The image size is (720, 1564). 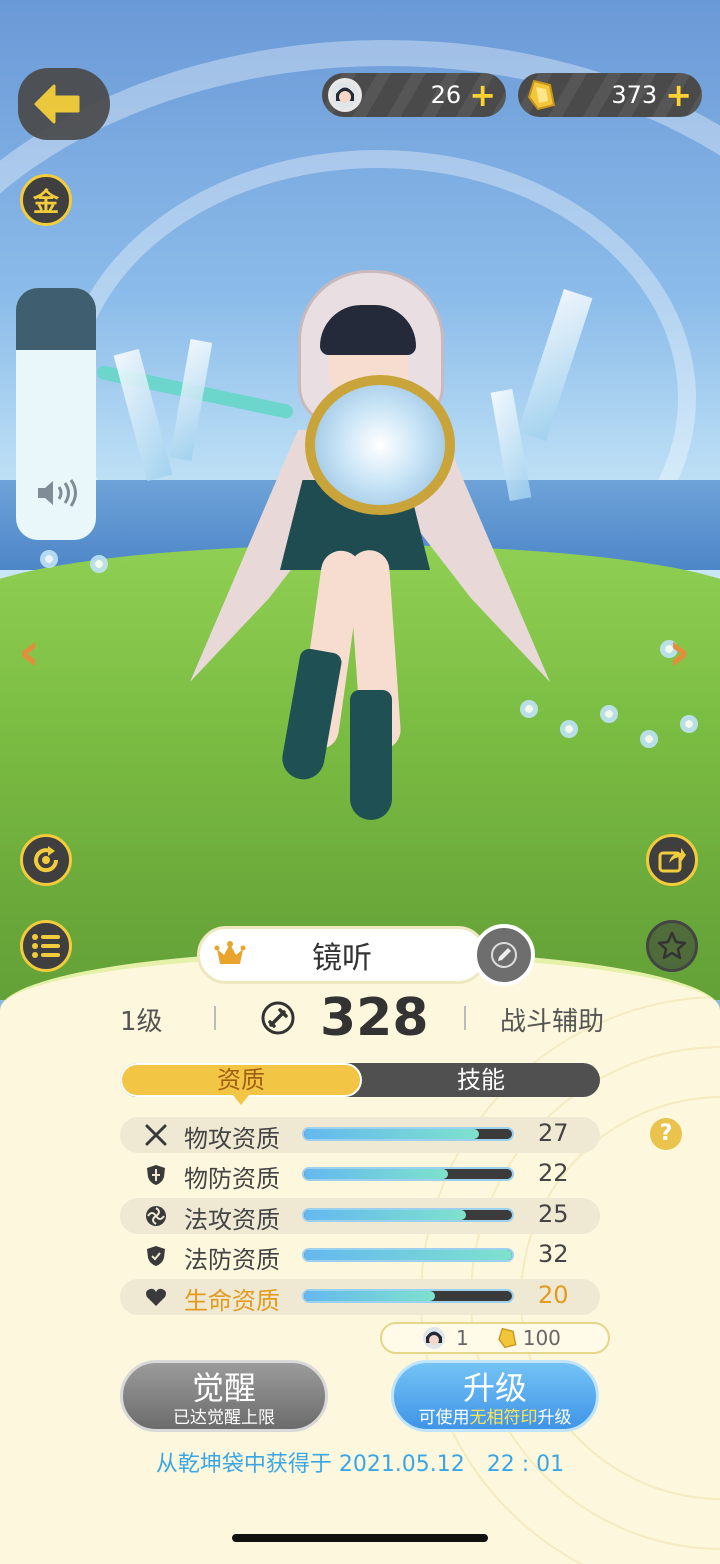 I want to click on tab-bar: 资质 技能, so click(x=360, y=1084).